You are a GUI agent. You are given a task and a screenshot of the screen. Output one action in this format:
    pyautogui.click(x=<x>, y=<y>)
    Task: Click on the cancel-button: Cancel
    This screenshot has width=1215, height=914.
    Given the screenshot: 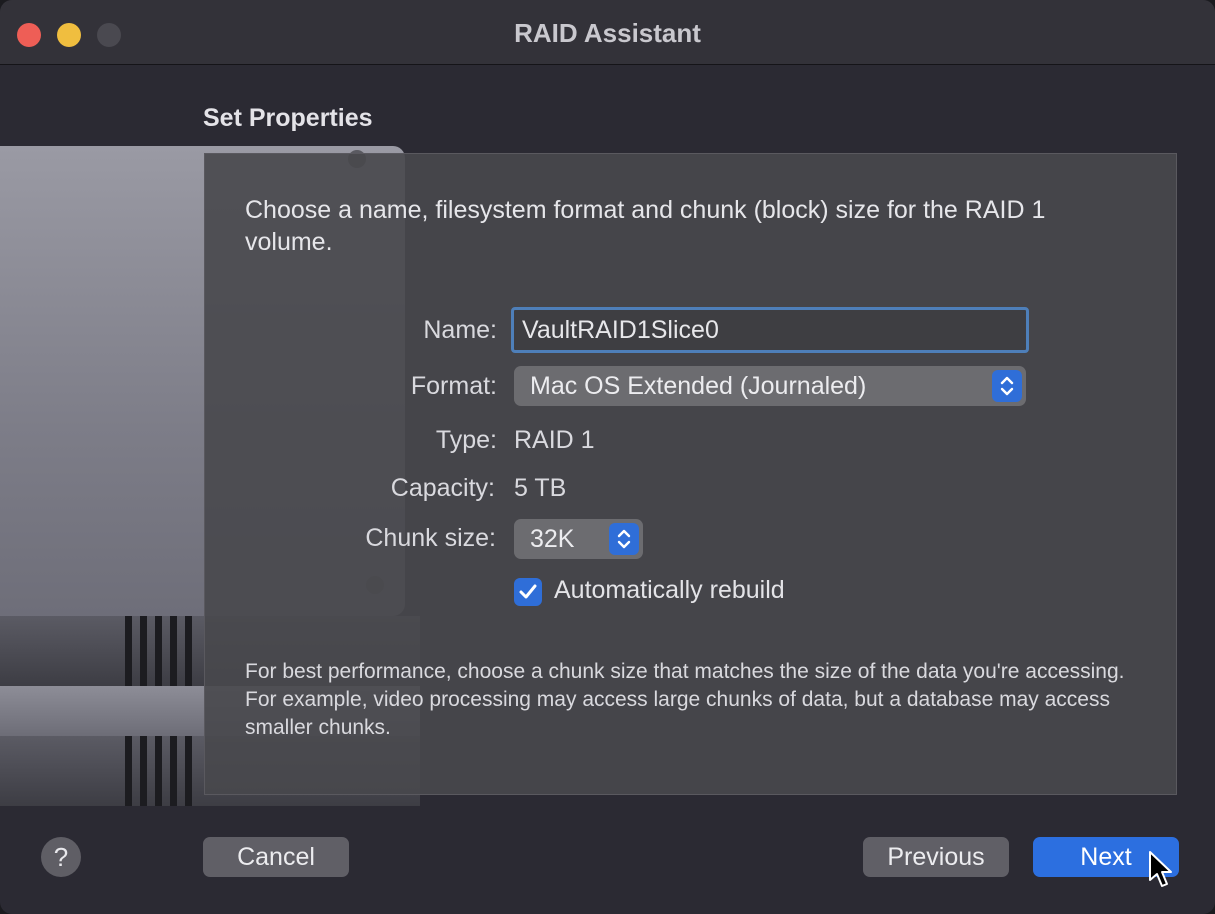 What is the action you would take?
    pyautogui.click(x=276, y=857)
    